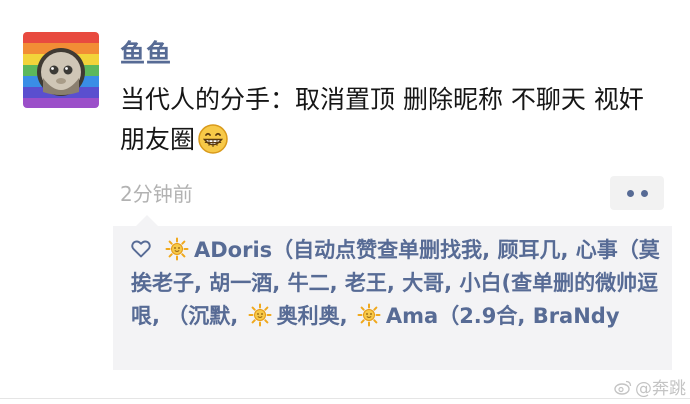 The image size is (690, 404). Describe the element at coordinates (213, 139) in the screenshot. I see `grinning-face-emoji-icon` at that location.